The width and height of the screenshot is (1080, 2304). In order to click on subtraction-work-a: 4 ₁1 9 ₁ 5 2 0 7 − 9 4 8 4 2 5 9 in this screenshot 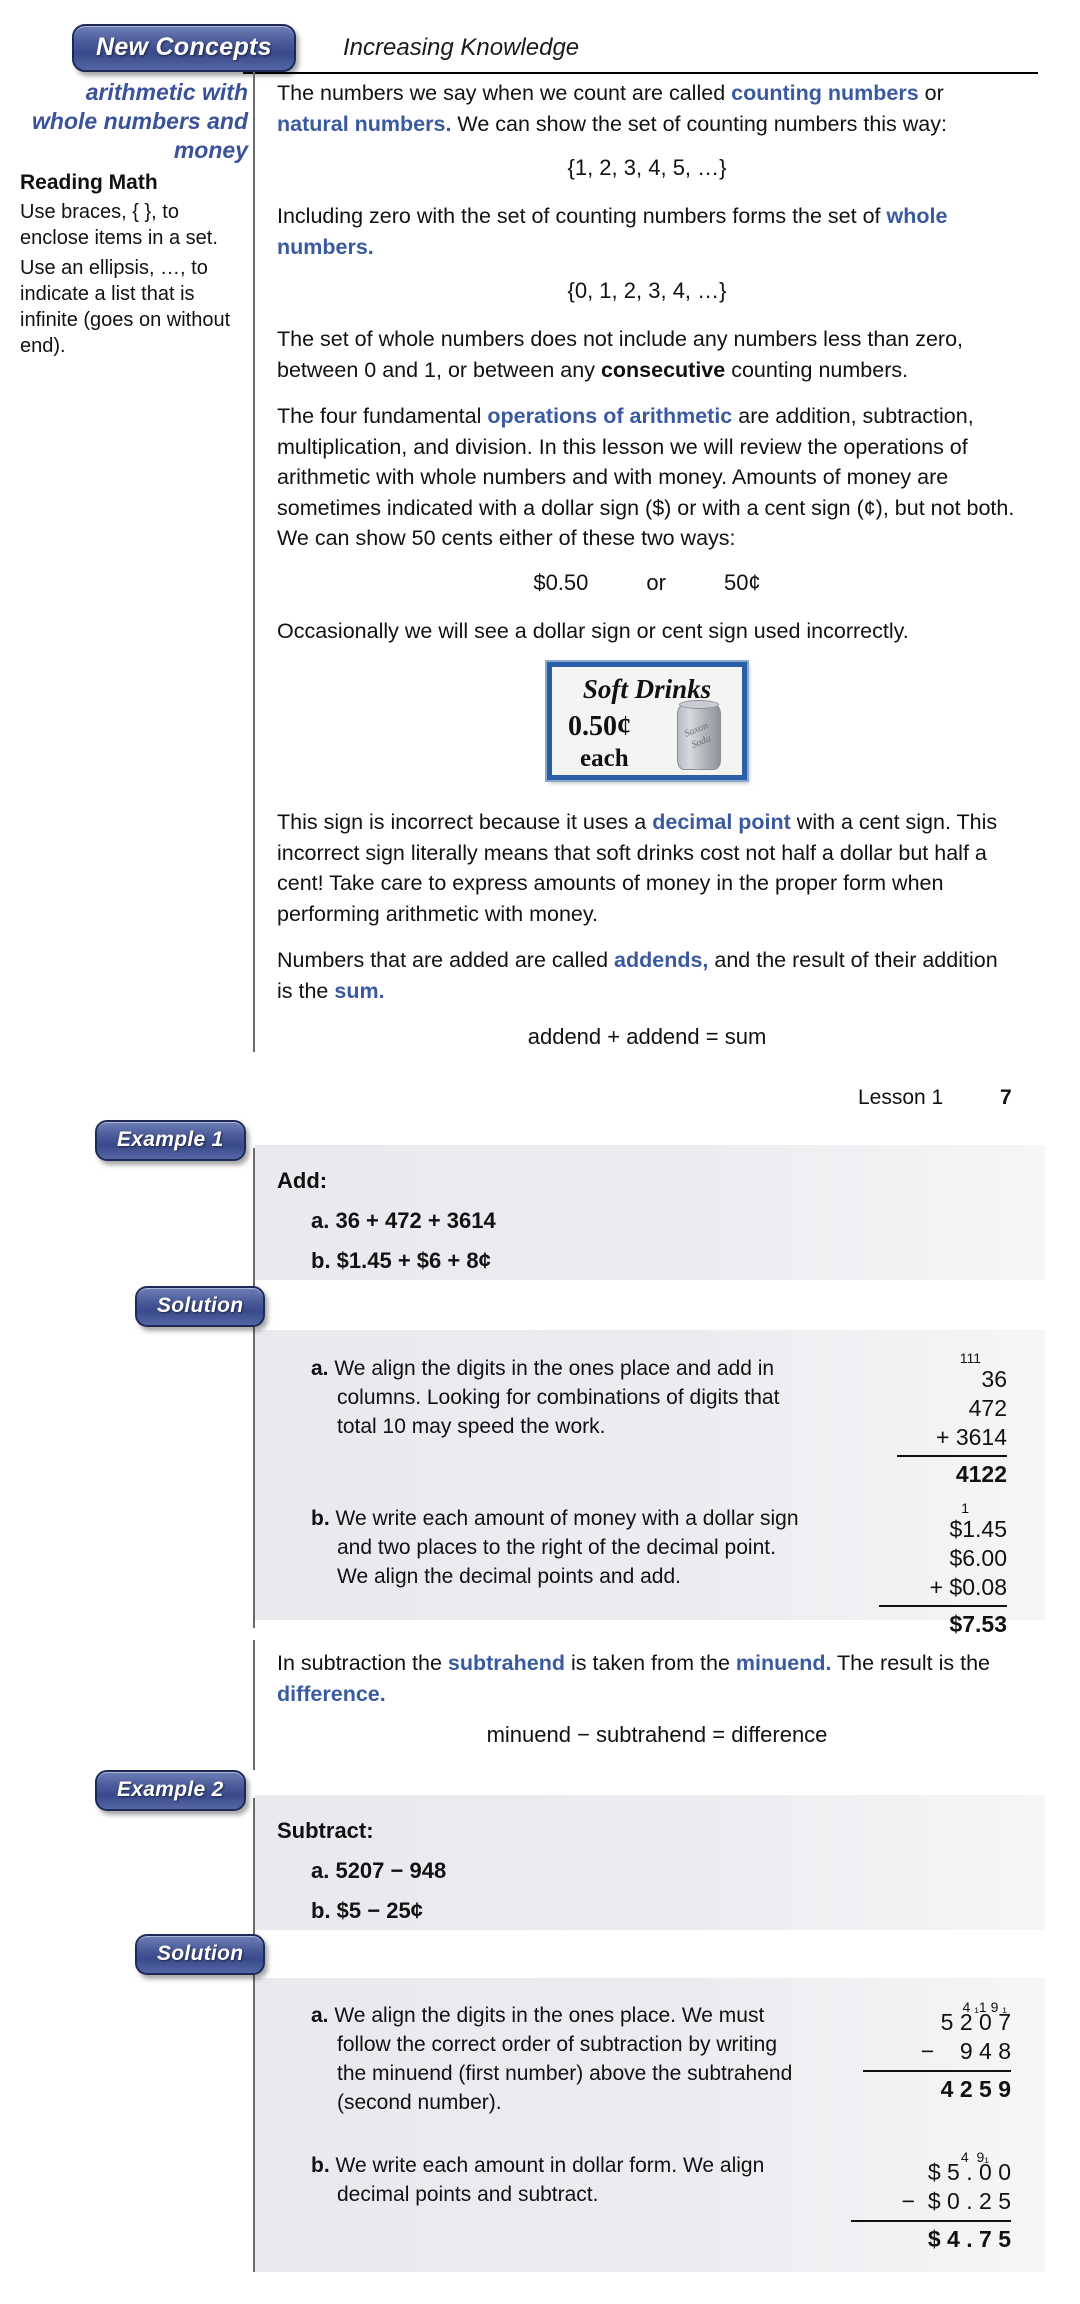, I will do `click(937, 2051)`.